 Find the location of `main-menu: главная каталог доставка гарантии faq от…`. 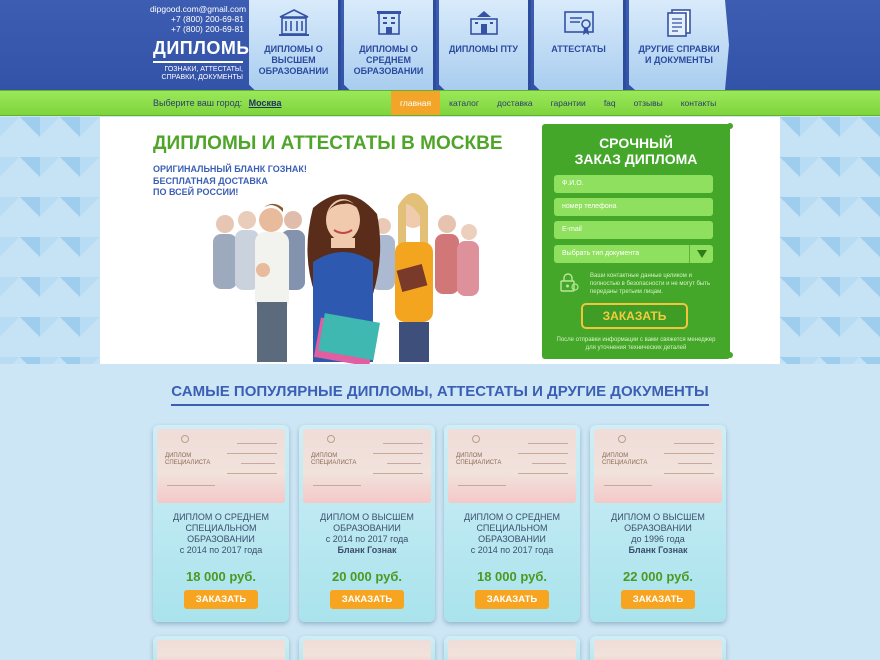

main-menu: главная каталог доставка гарантии faq от… is located at coordinates (558, 103).